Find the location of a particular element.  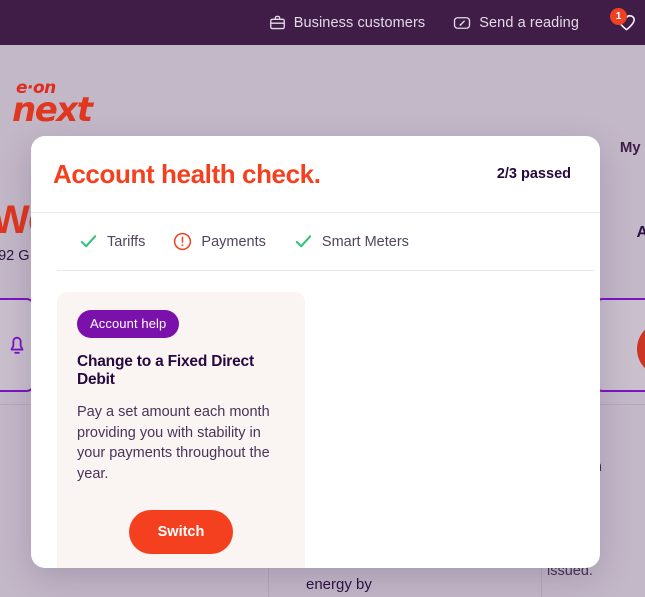

alert-circle-icon is located at coordinates (182, 241).